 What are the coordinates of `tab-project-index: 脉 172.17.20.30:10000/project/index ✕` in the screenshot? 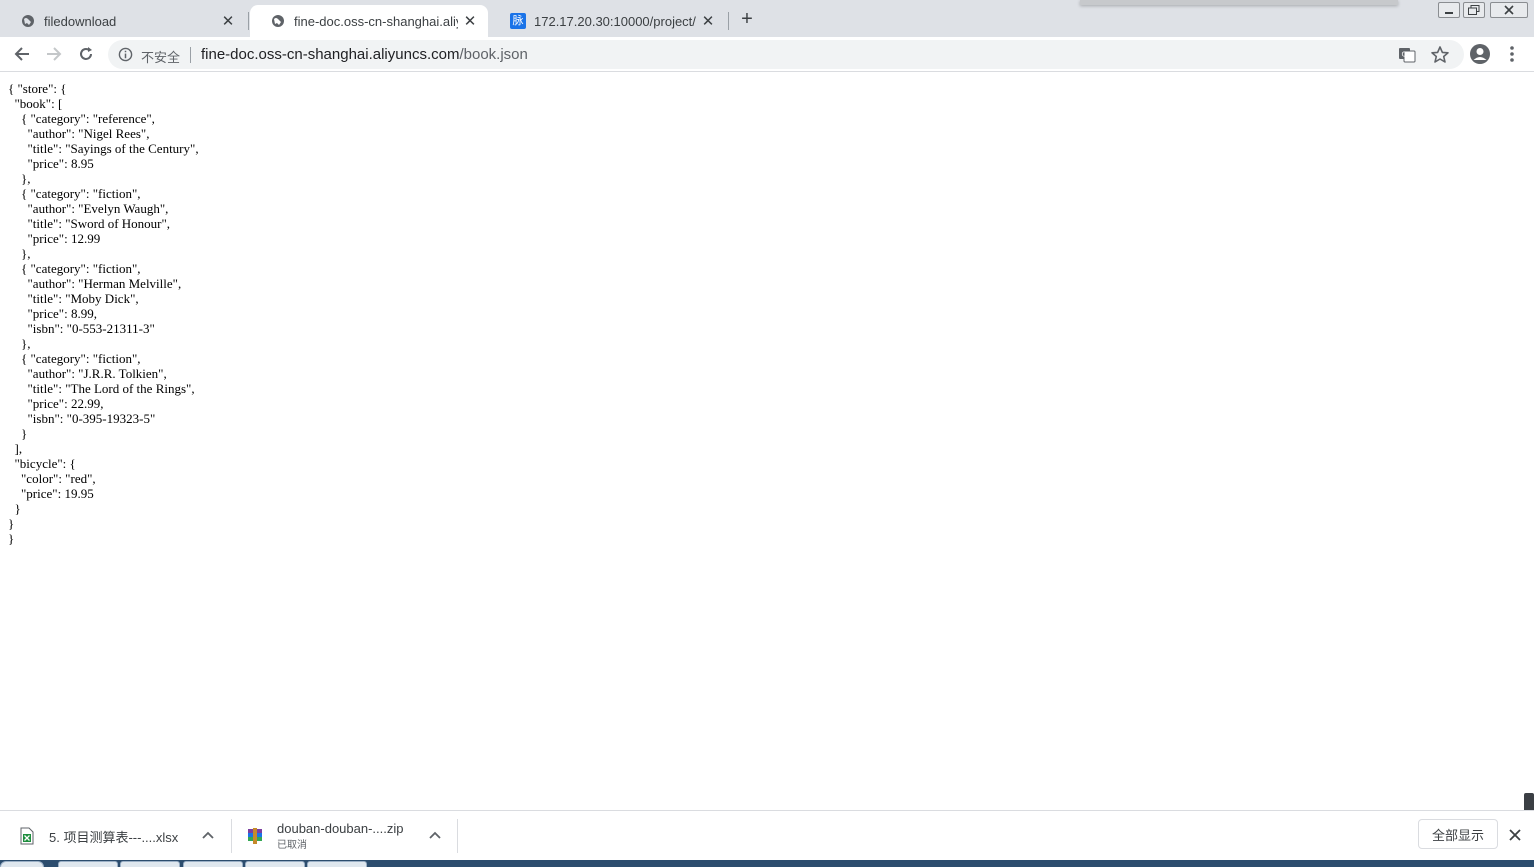 It's located at (608, 21).